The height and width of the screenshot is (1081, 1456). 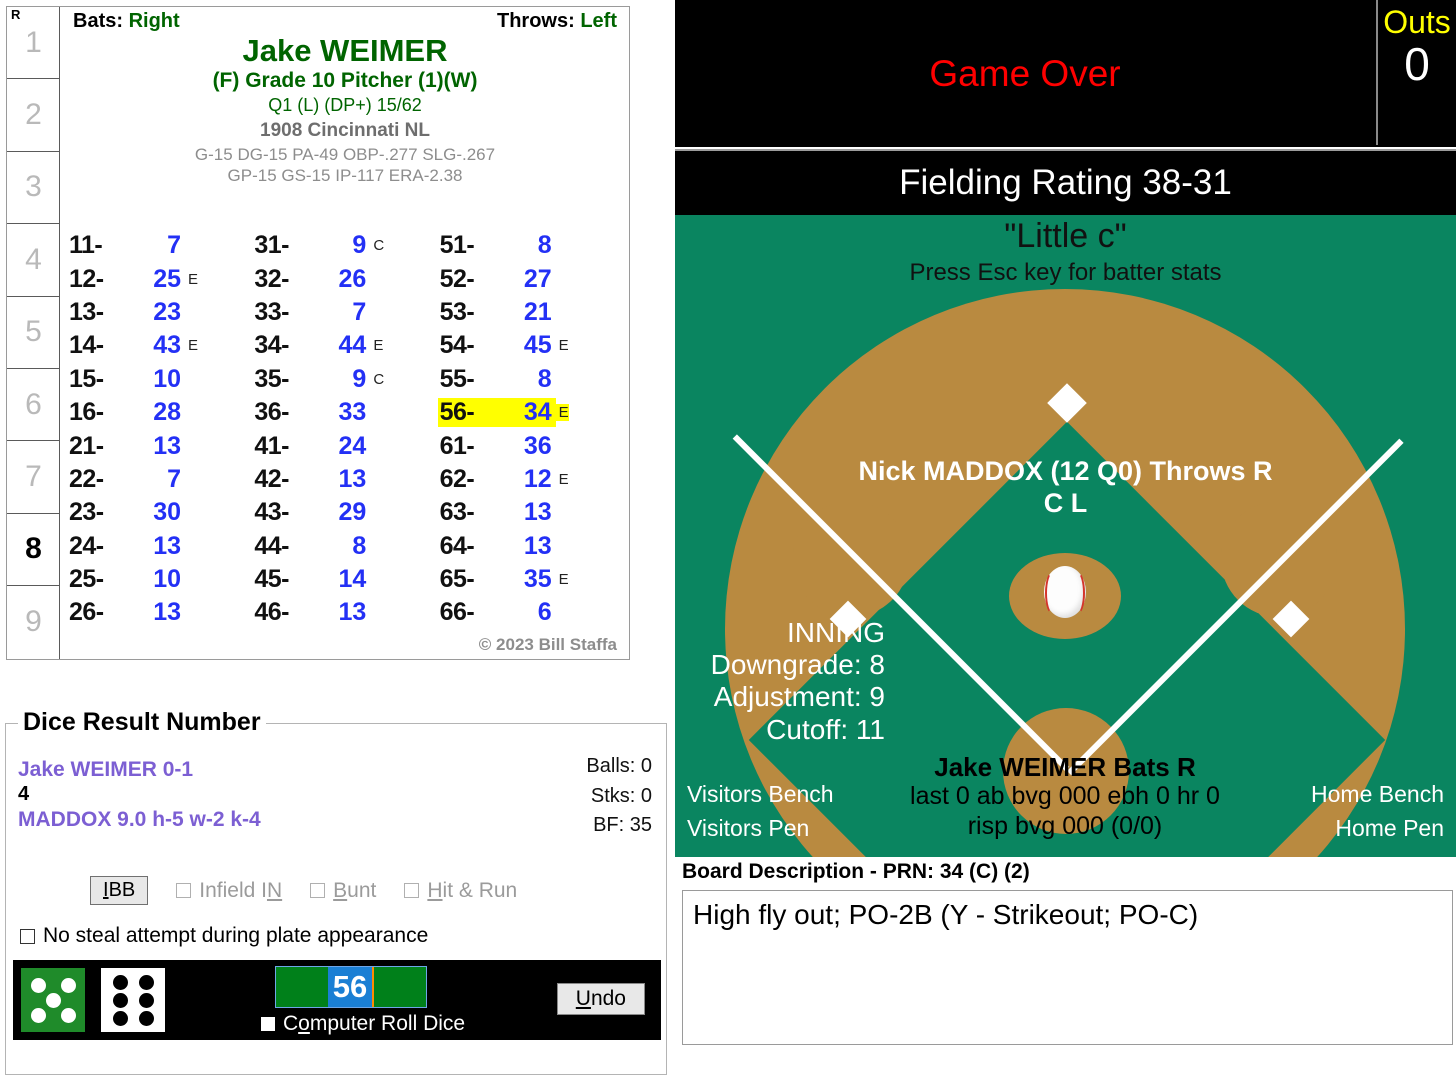 I want to click on roll-entry: 46- 13, so click(x=344, y=612).